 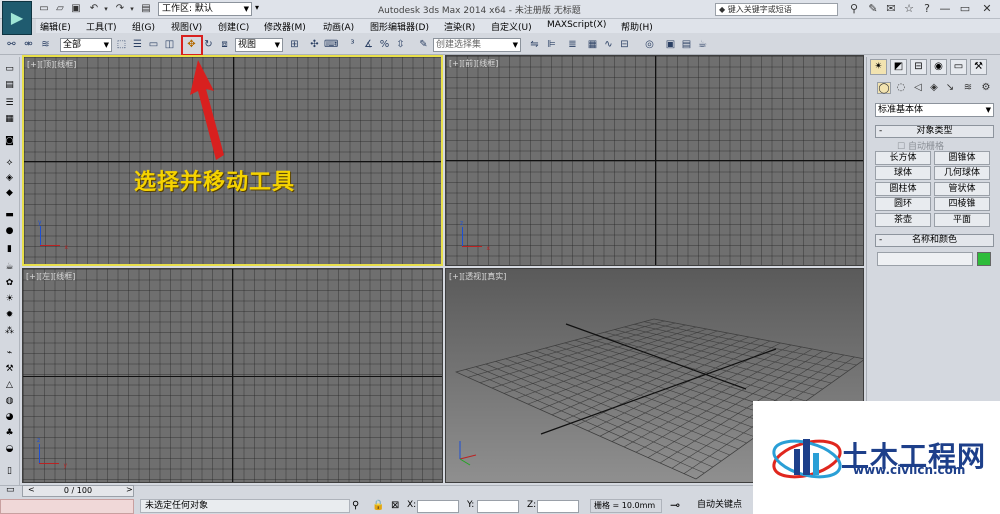 What do you see at coordinates (28, 44) in the screenshot?
I see `unlink-icon: ⚮` at bounding box center [28, 44].